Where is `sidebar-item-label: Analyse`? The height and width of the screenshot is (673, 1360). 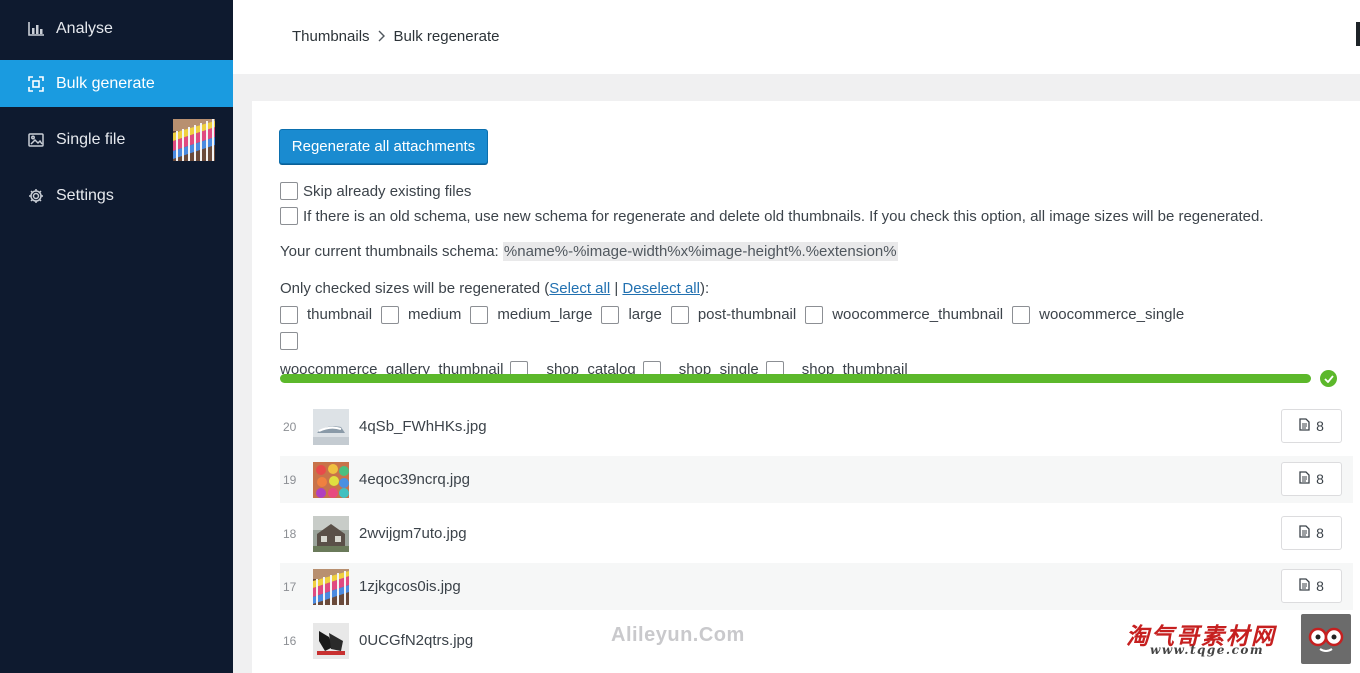 sidebar-item-label: Analyse is located at coordinates (84, 28).